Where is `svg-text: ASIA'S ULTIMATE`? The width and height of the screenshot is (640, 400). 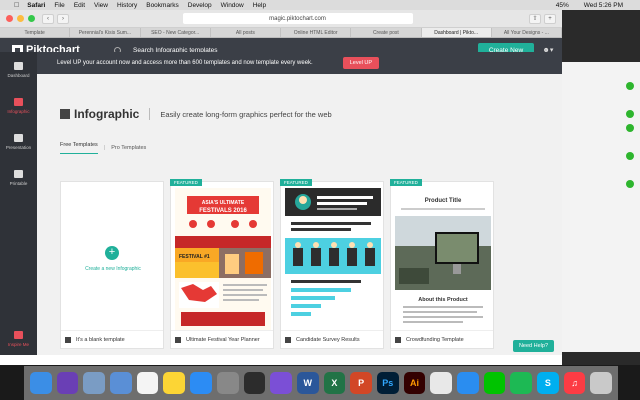
svg-text: ASIA'S ULTIMATE is located at coordinates (223, 203).